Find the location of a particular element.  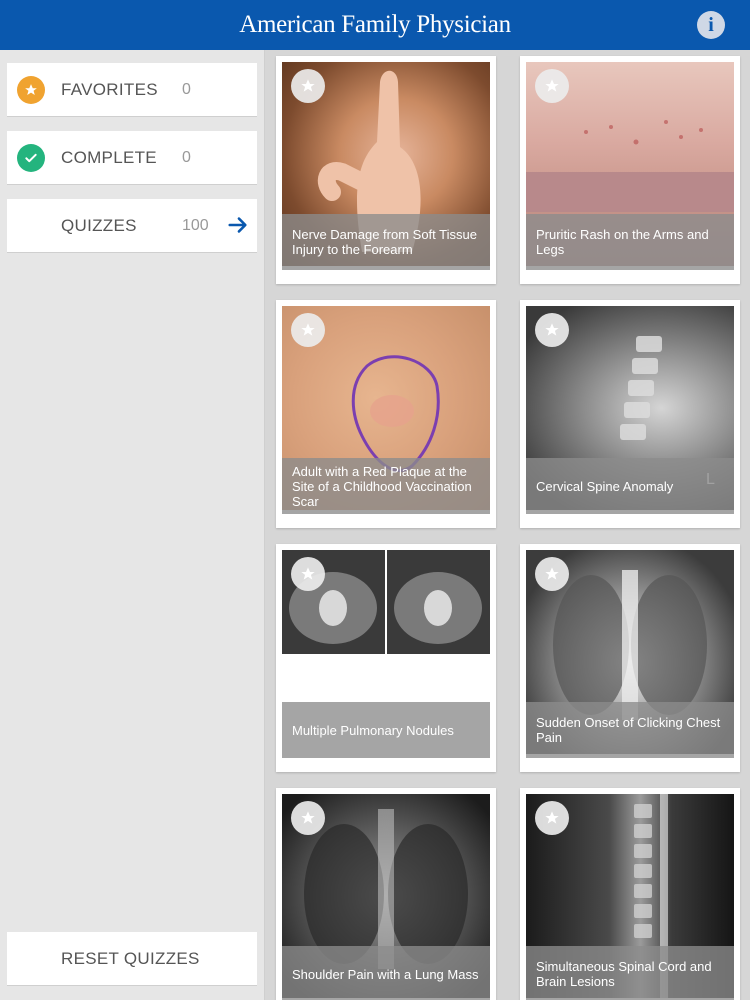

app-header: American Family Physician i is located at coordinates (375, 25).